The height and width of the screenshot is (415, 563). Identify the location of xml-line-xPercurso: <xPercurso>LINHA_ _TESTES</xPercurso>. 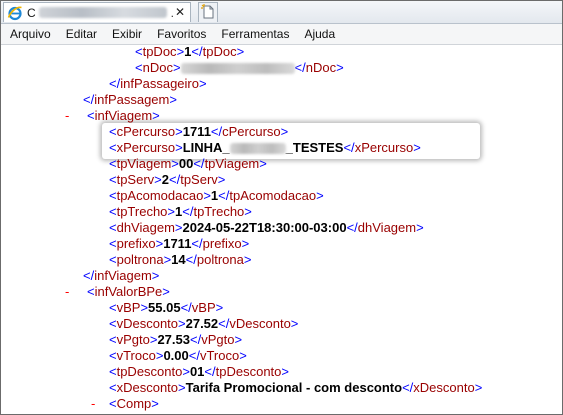
(265, 147).